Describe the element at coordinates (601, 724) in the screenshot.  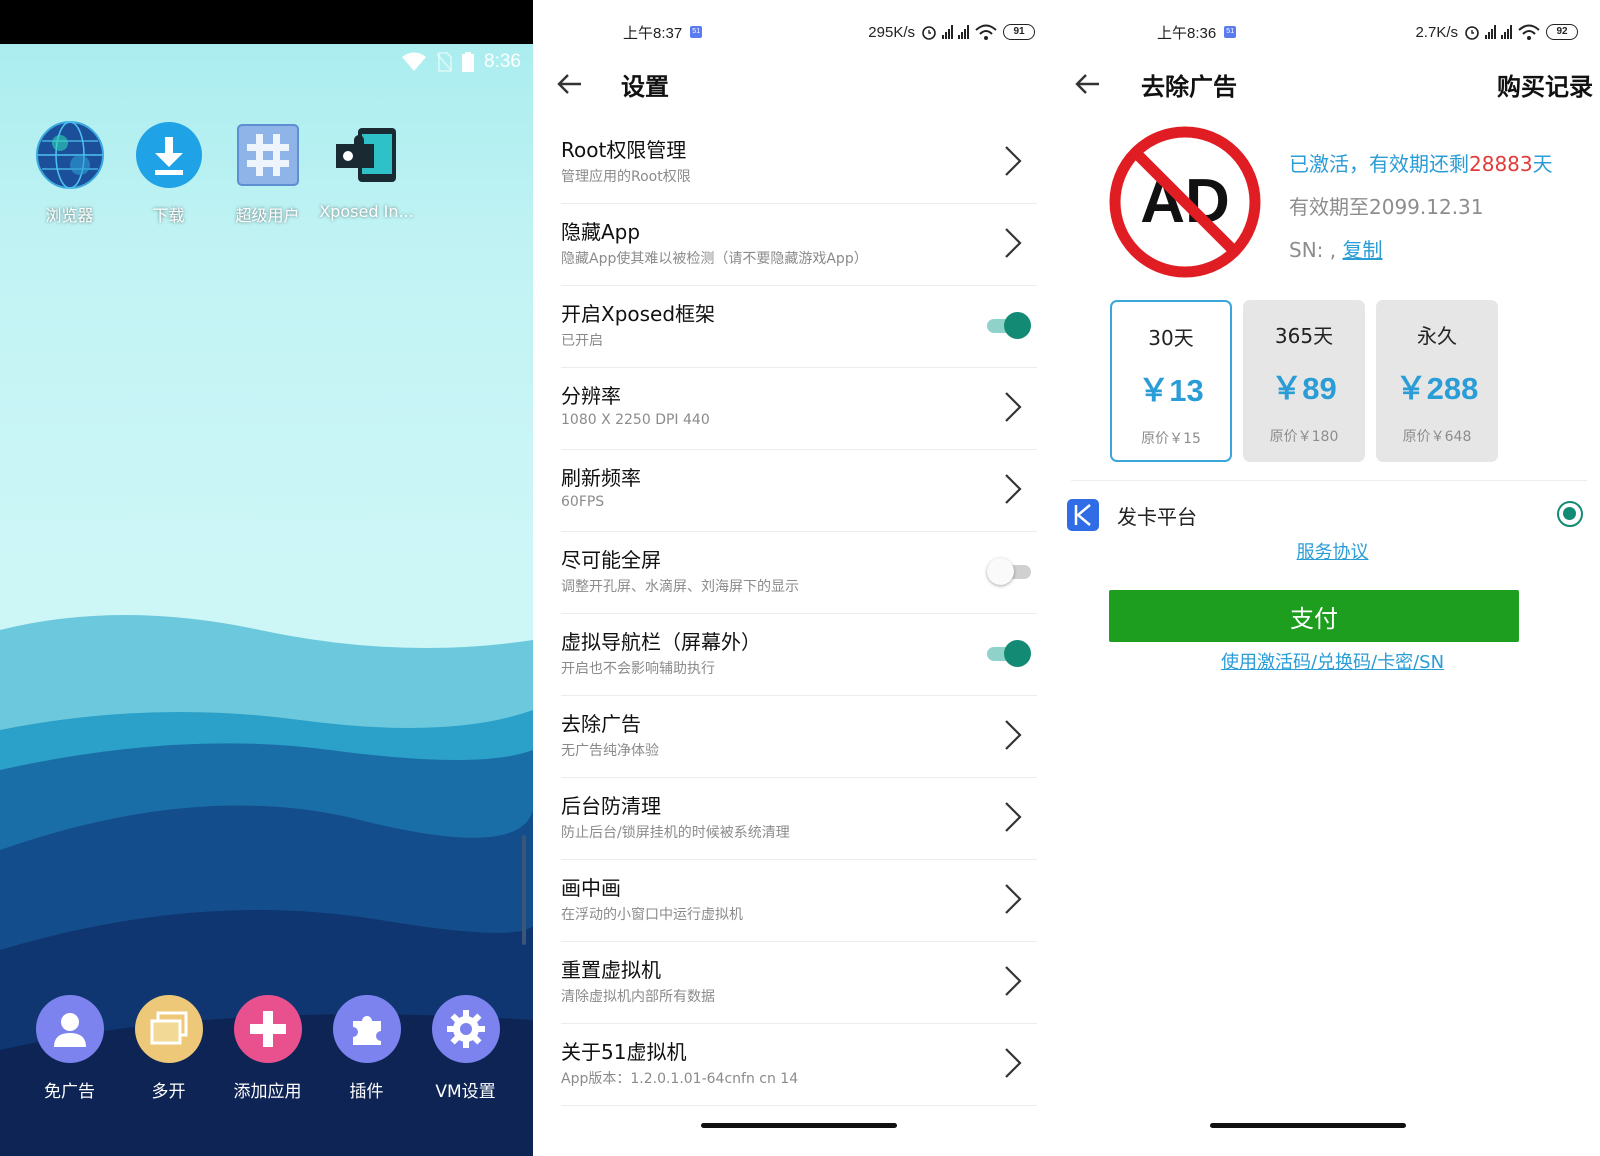
I see `settings-row-title: 去除广告` at that location.